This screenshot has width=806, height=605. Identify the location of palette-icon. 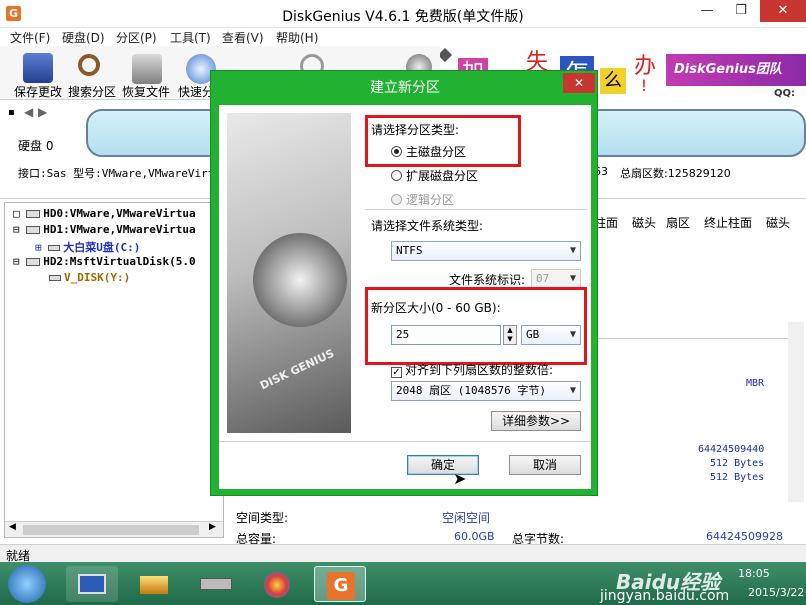
(277, 585).